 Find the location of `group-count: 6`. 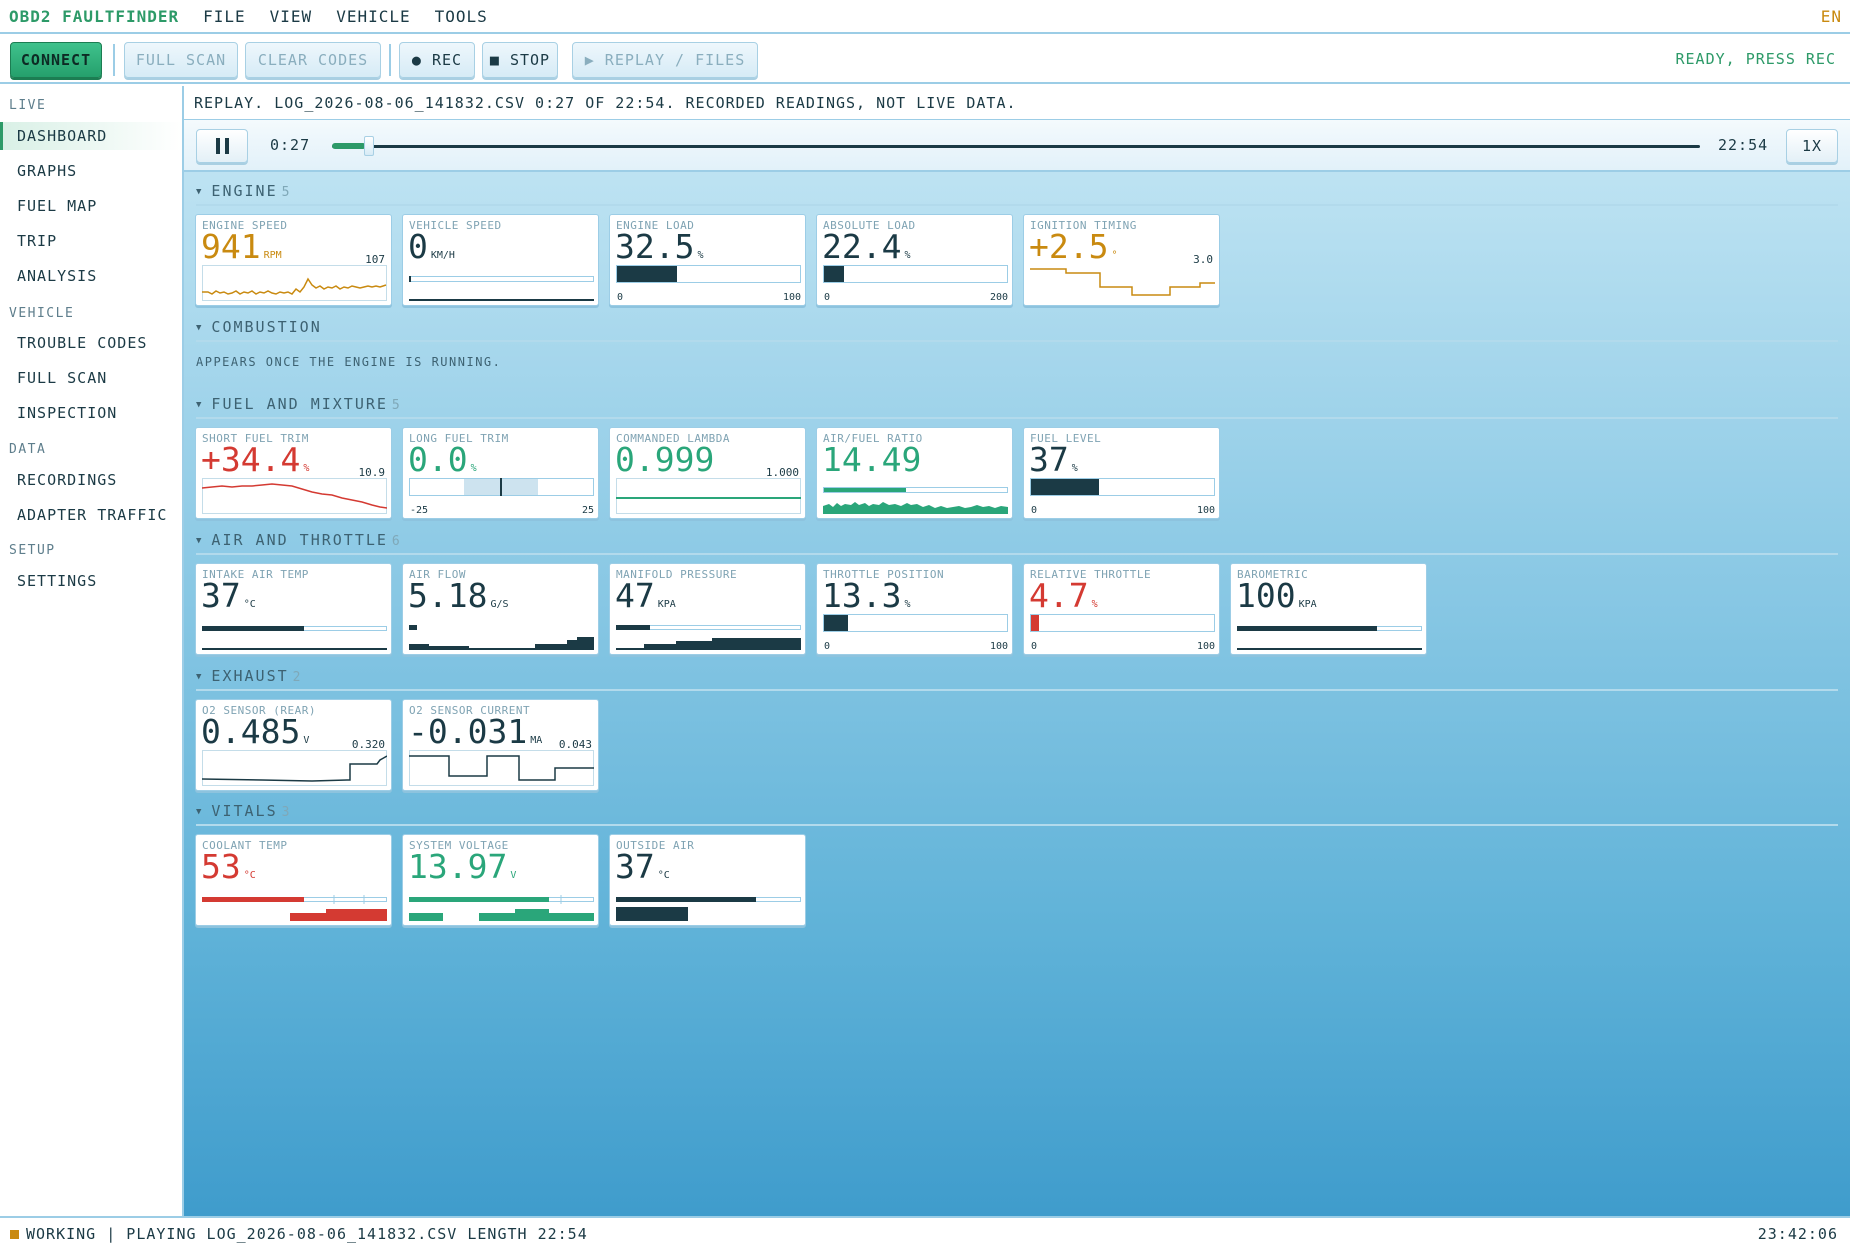

group-count: 6 is located at coordinates (396, 541).